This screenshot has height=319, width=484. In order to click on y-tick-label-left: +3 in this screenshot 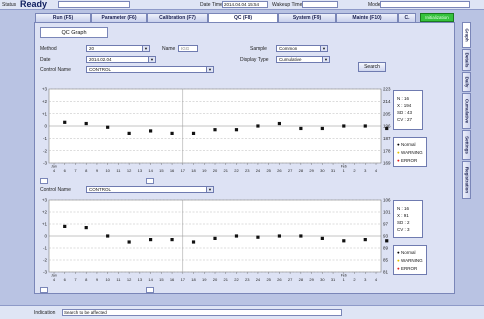, I will do `click(45, 89)`.